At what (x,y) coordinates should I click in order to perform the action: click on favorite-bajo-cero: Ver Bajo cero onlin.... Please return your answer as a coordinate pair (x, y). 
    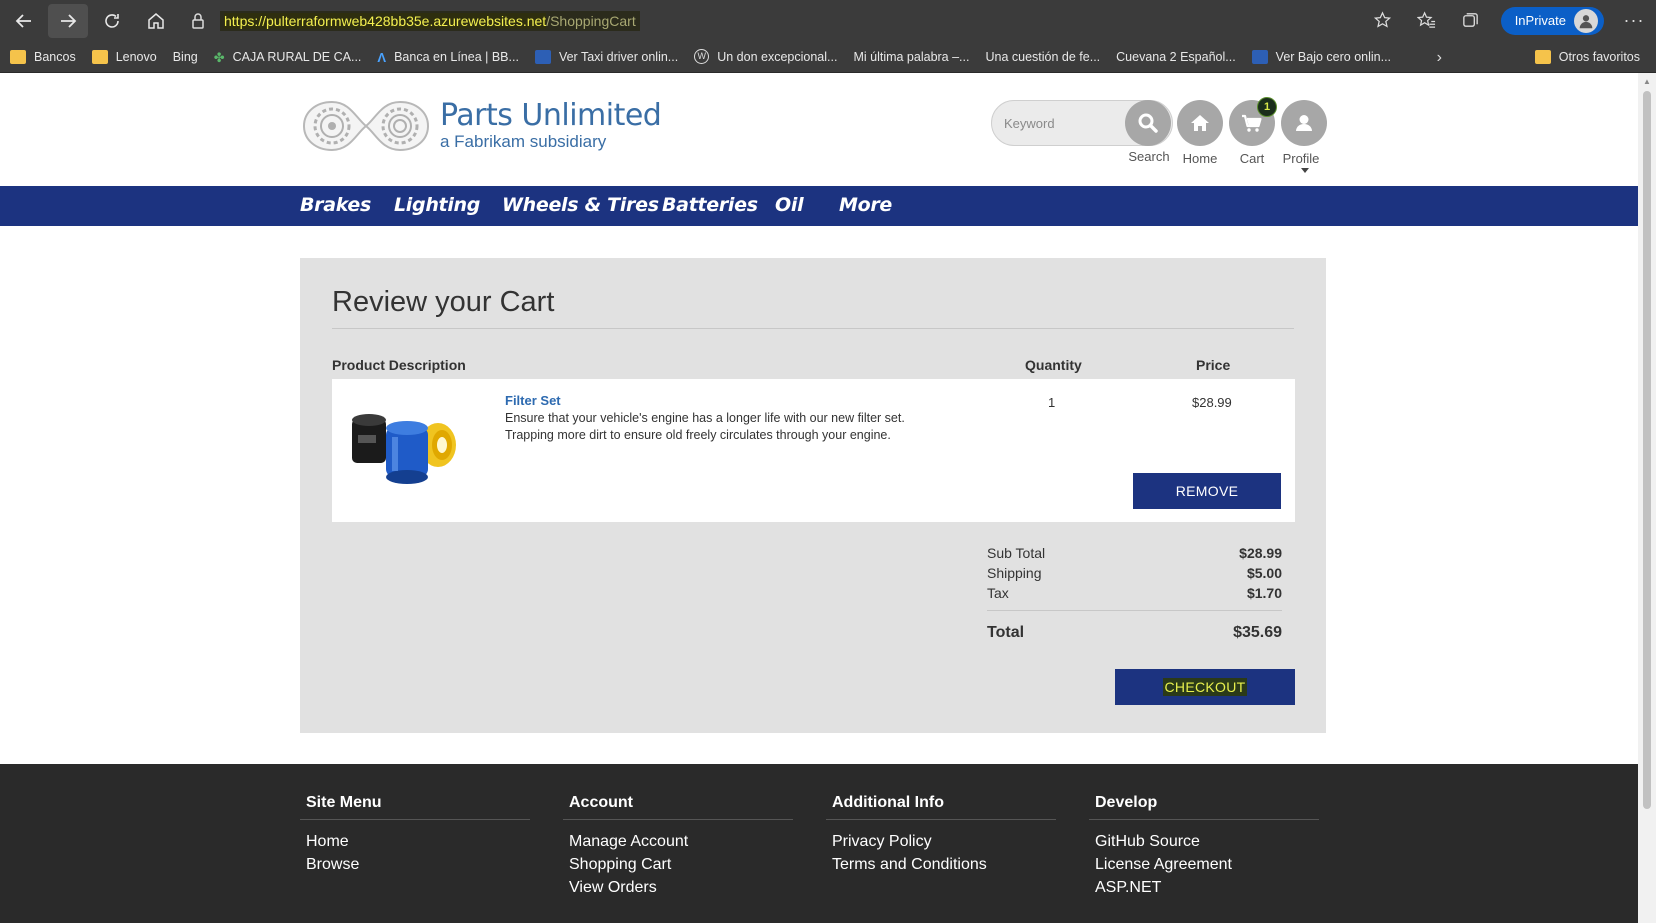
    Looking at the image, I should click on (1321, 56).